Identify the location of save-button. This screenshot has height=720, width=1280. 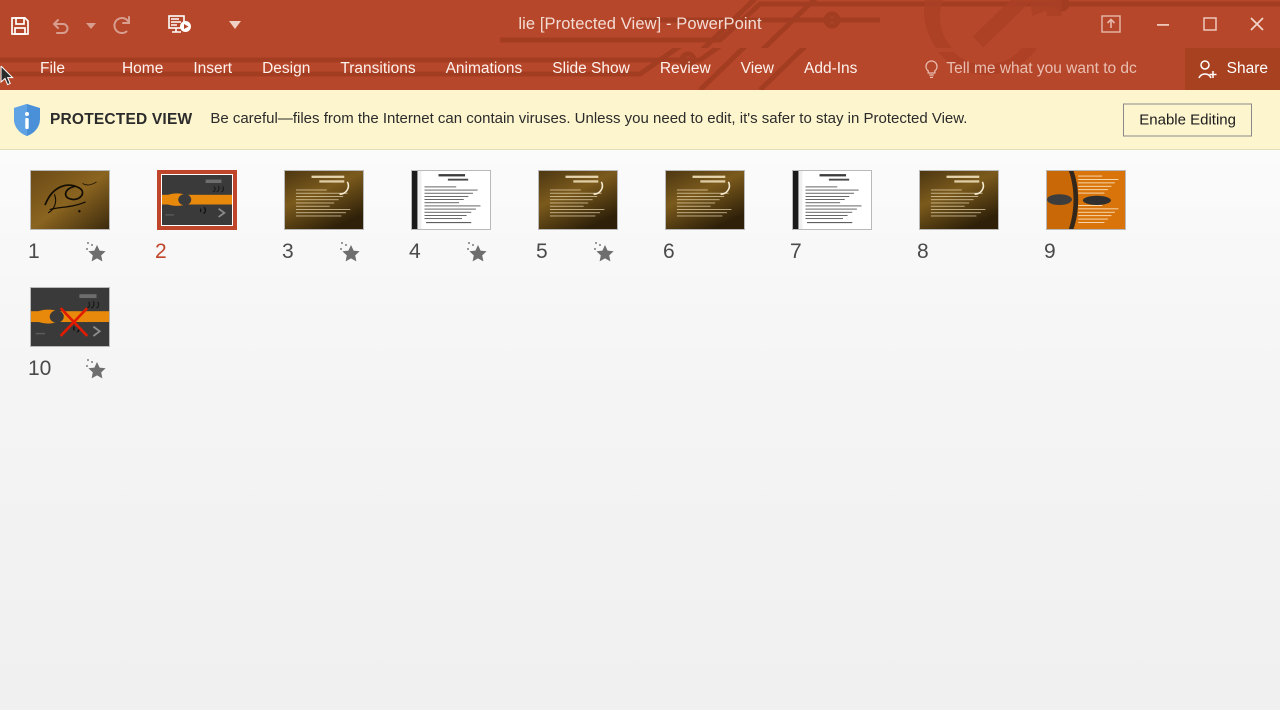
(20, 26).